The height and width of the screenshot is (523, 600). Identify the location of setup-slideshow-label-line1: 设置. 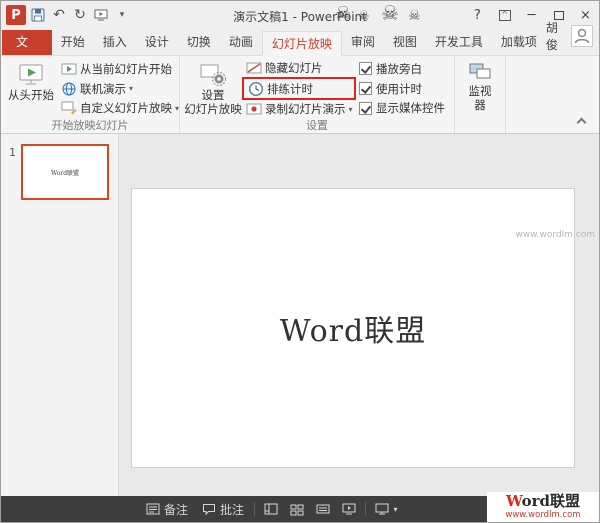
(213, 95).